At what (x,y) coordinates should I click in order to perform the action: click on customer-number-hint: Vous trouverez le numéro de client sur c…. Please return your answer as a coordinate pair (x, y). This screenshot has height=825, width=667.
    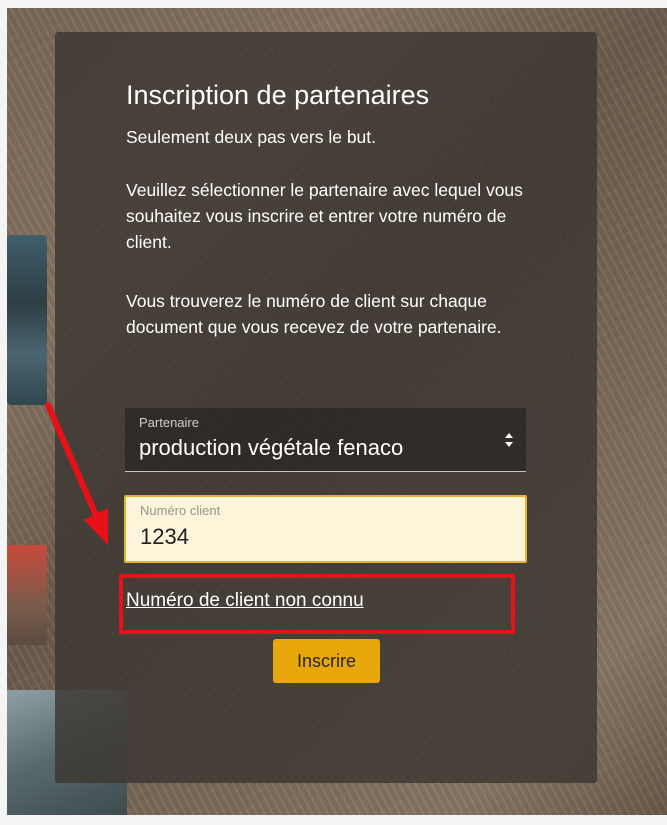
    Looking at the image, I should click on (314, 314).